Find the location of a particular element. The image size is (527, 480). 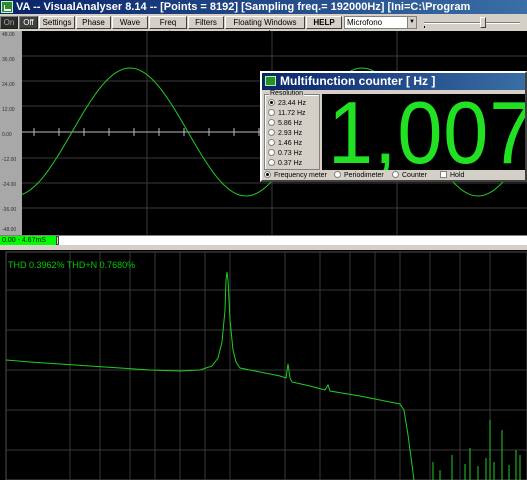

toolbar-slider is located at coordinates (473, 22).